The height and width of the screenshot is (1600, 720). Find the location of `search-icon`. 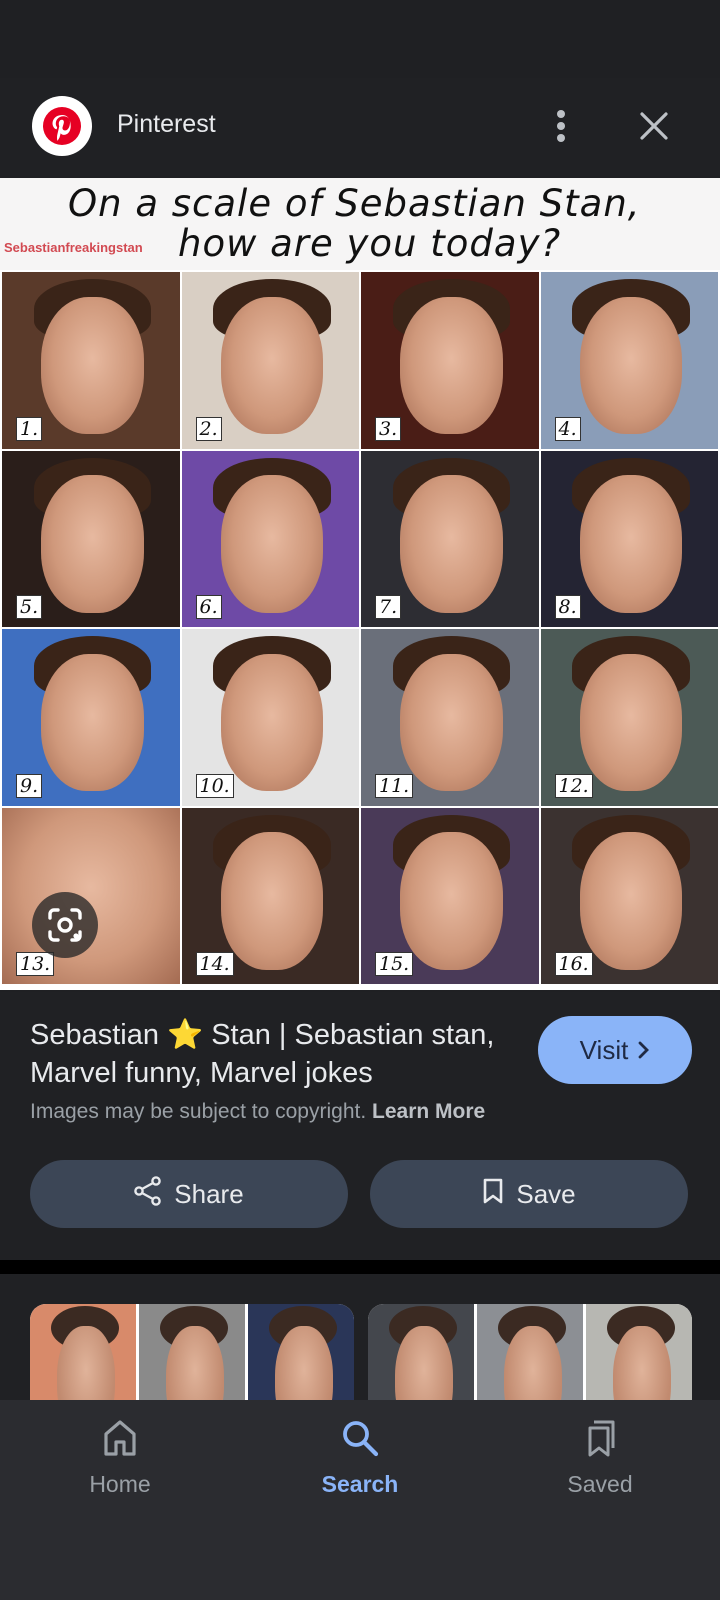

search-icon is located at coordinates (360, 1440).